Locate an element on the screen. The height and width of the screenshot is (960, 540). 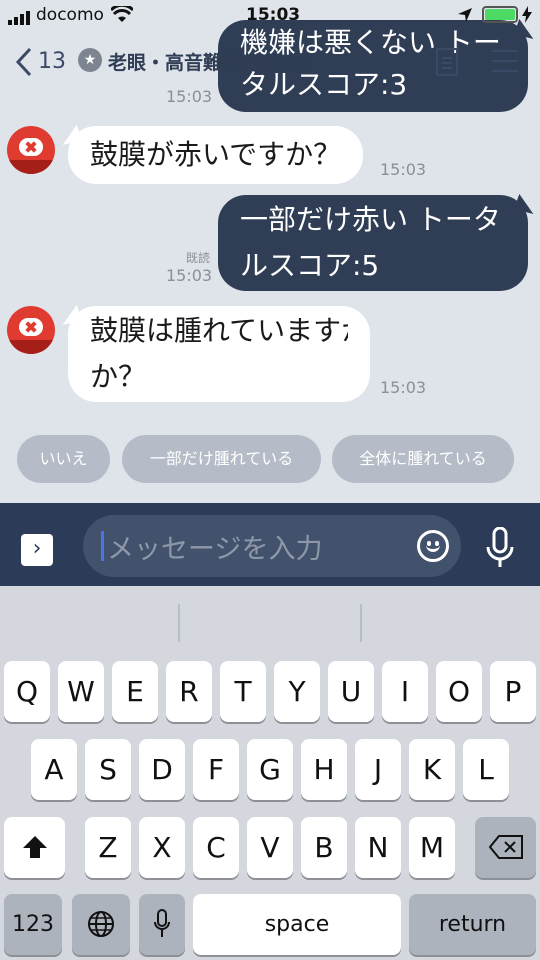
charging-icon is located at coordinates (527, 17).